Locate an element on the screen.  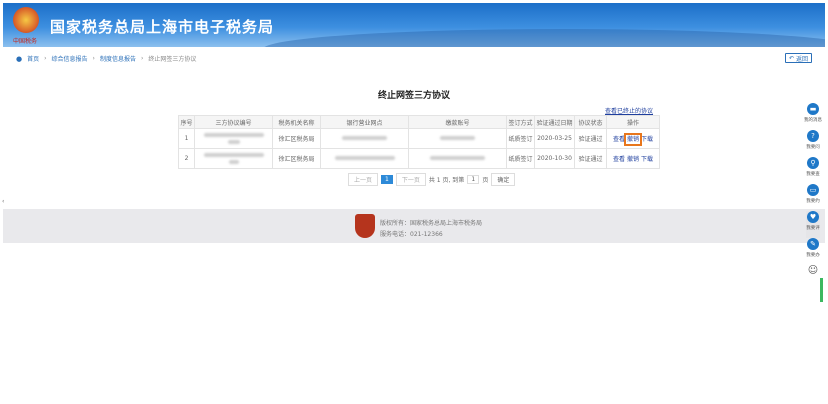
side-item-rate: ♥ 我要评 is located at coordinates (813, 224).